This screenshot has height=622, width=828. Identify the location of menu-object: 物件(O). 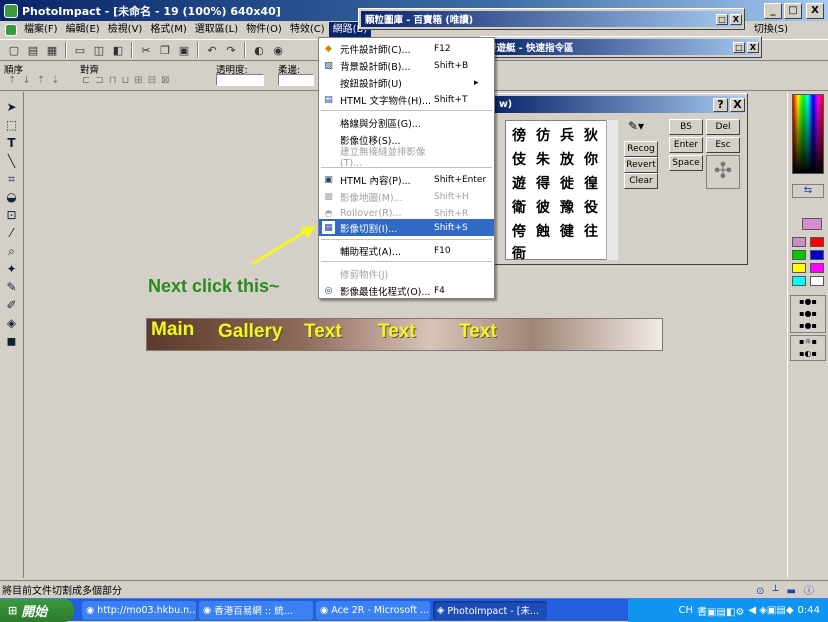
(264, 30).